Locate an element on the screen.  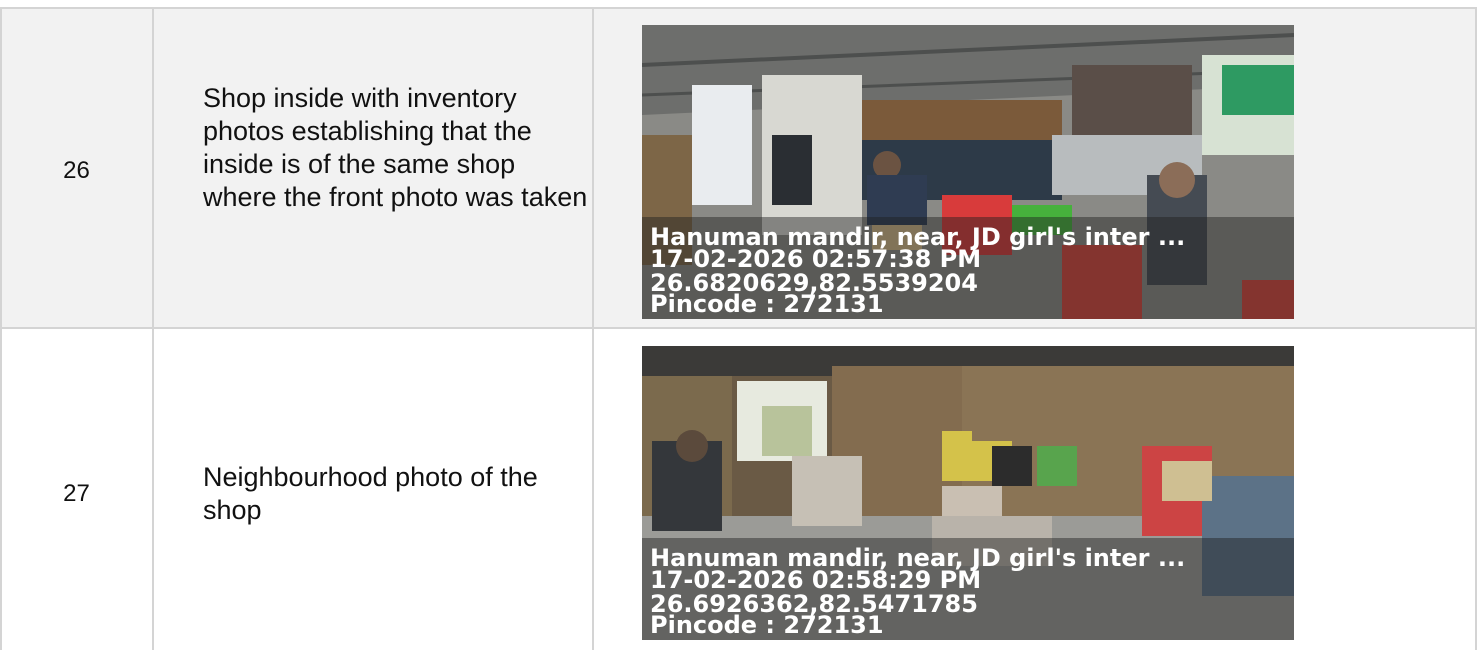
geotag-datetime: 17-02-2026 02:58:29 PM is located at coordinates (816, 580).